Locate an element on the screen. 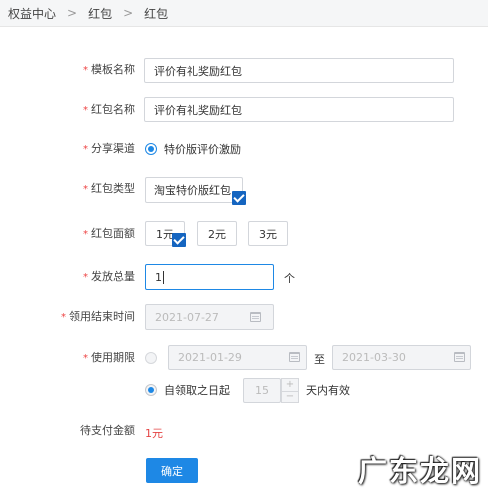 Image resolution: width=488 pixels, height=496 pixels. text-caret is located at coordinates (163, 277).